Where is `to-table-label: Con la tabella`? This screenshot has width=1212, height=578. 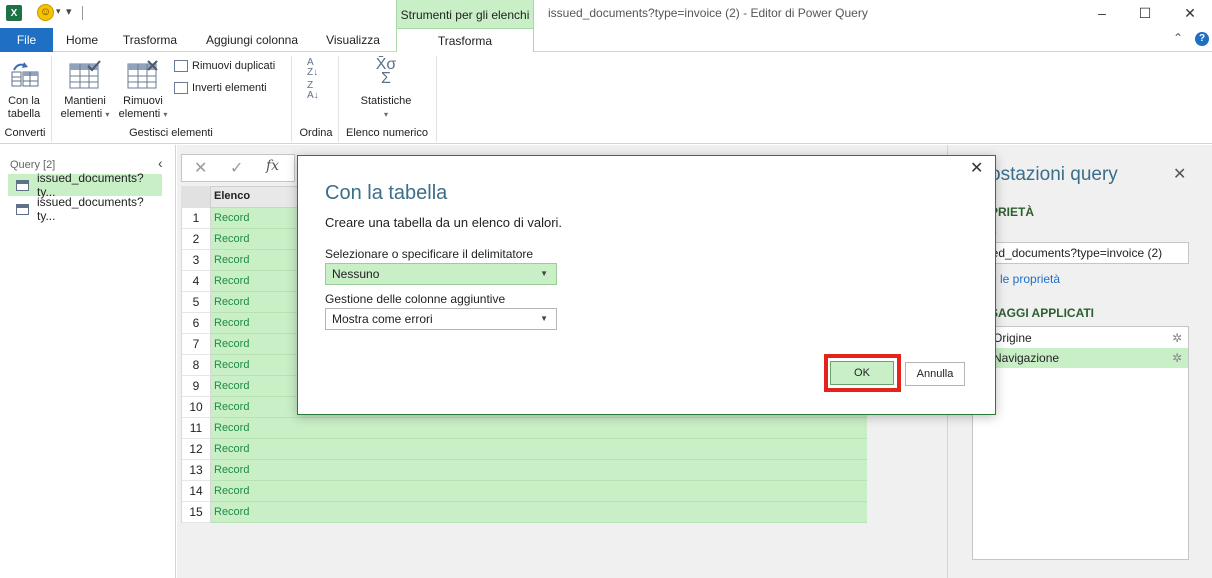
to-table-label: Con la tabella is located at coordinates (24, 107).